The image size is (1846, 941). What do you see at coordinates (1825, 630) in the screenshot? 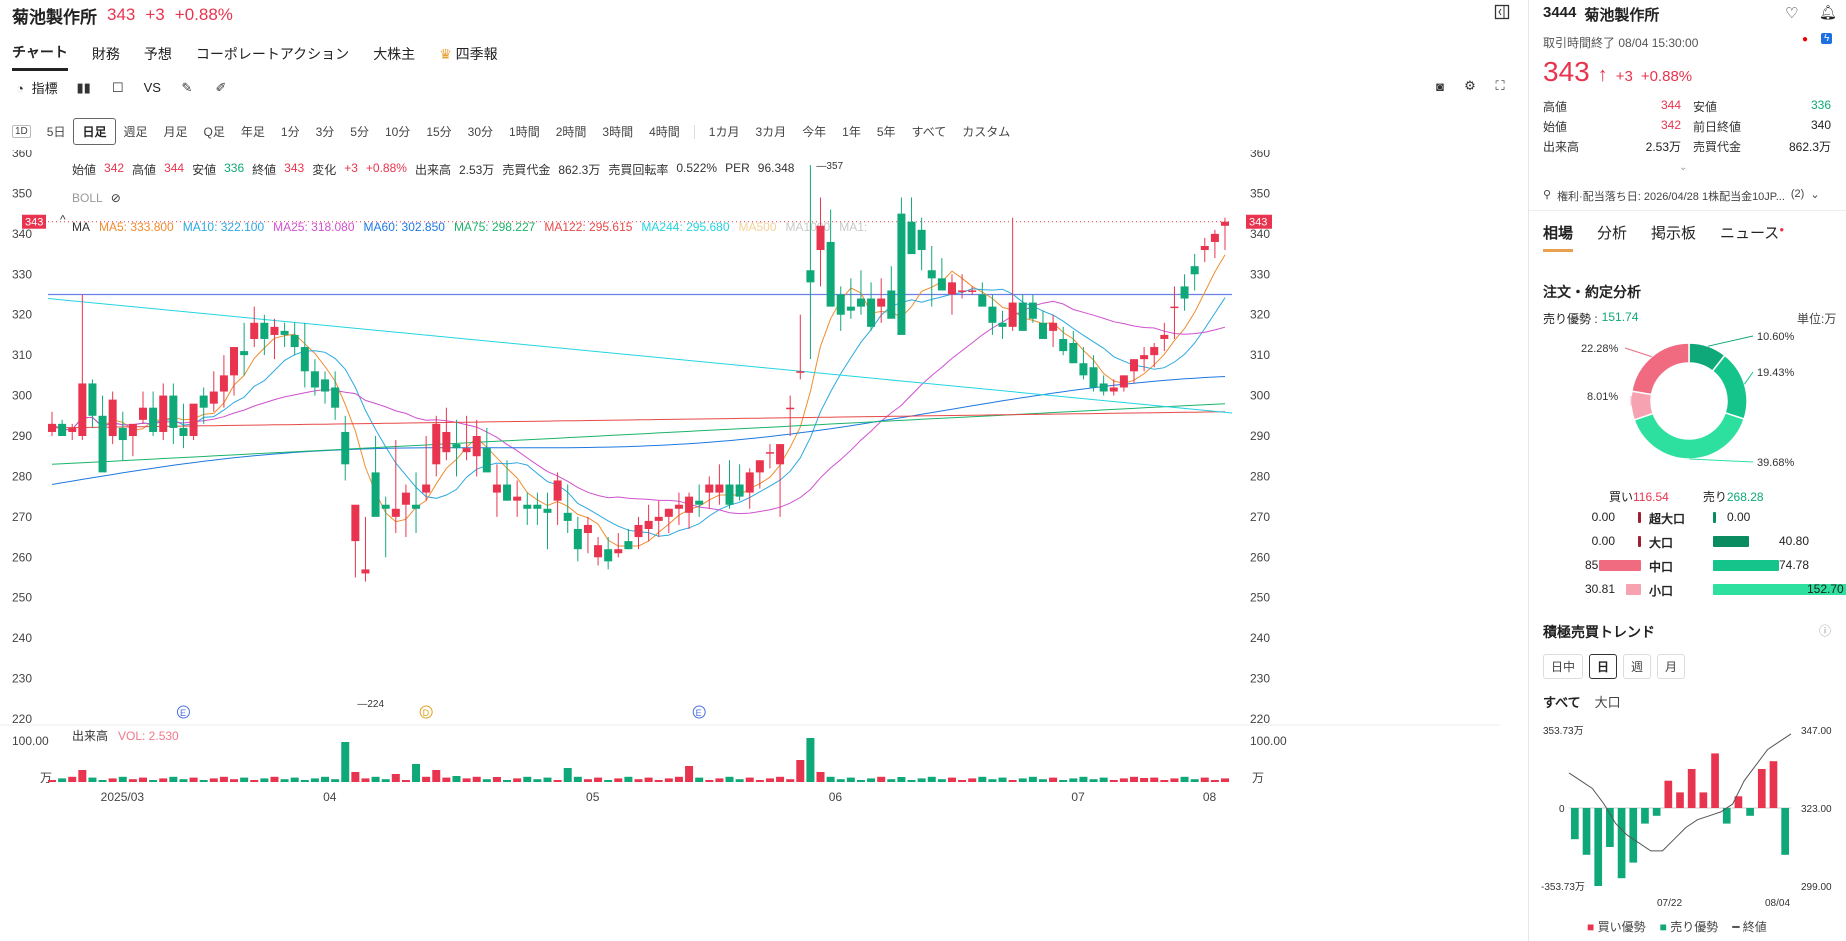
I see `info-icon: ⓘ` at bounding box center [1825, 630].